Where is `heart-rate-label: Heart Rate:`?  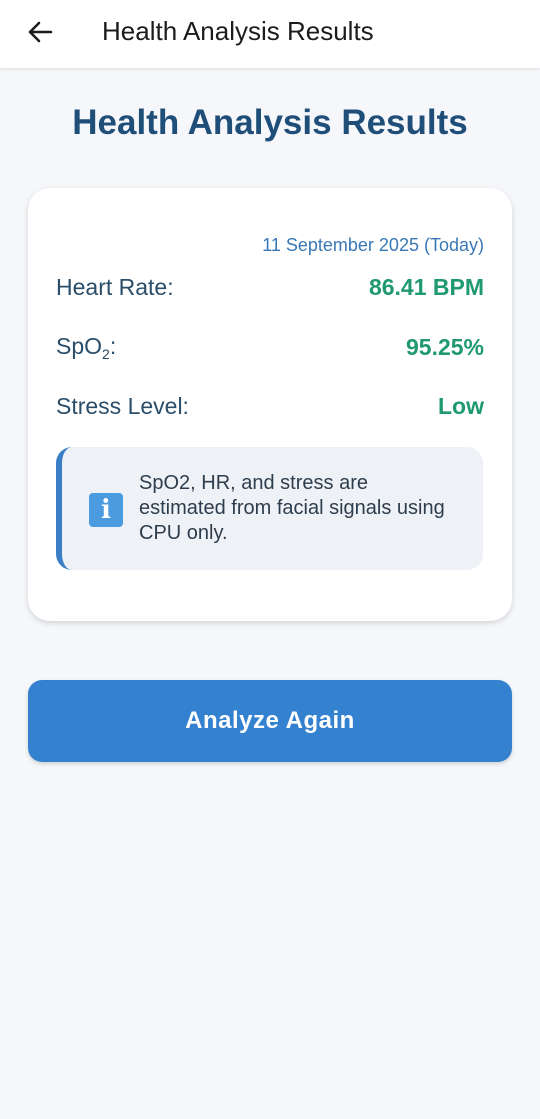
heart-rate-label: Heart Rate: is located at coordinates (115, 286).